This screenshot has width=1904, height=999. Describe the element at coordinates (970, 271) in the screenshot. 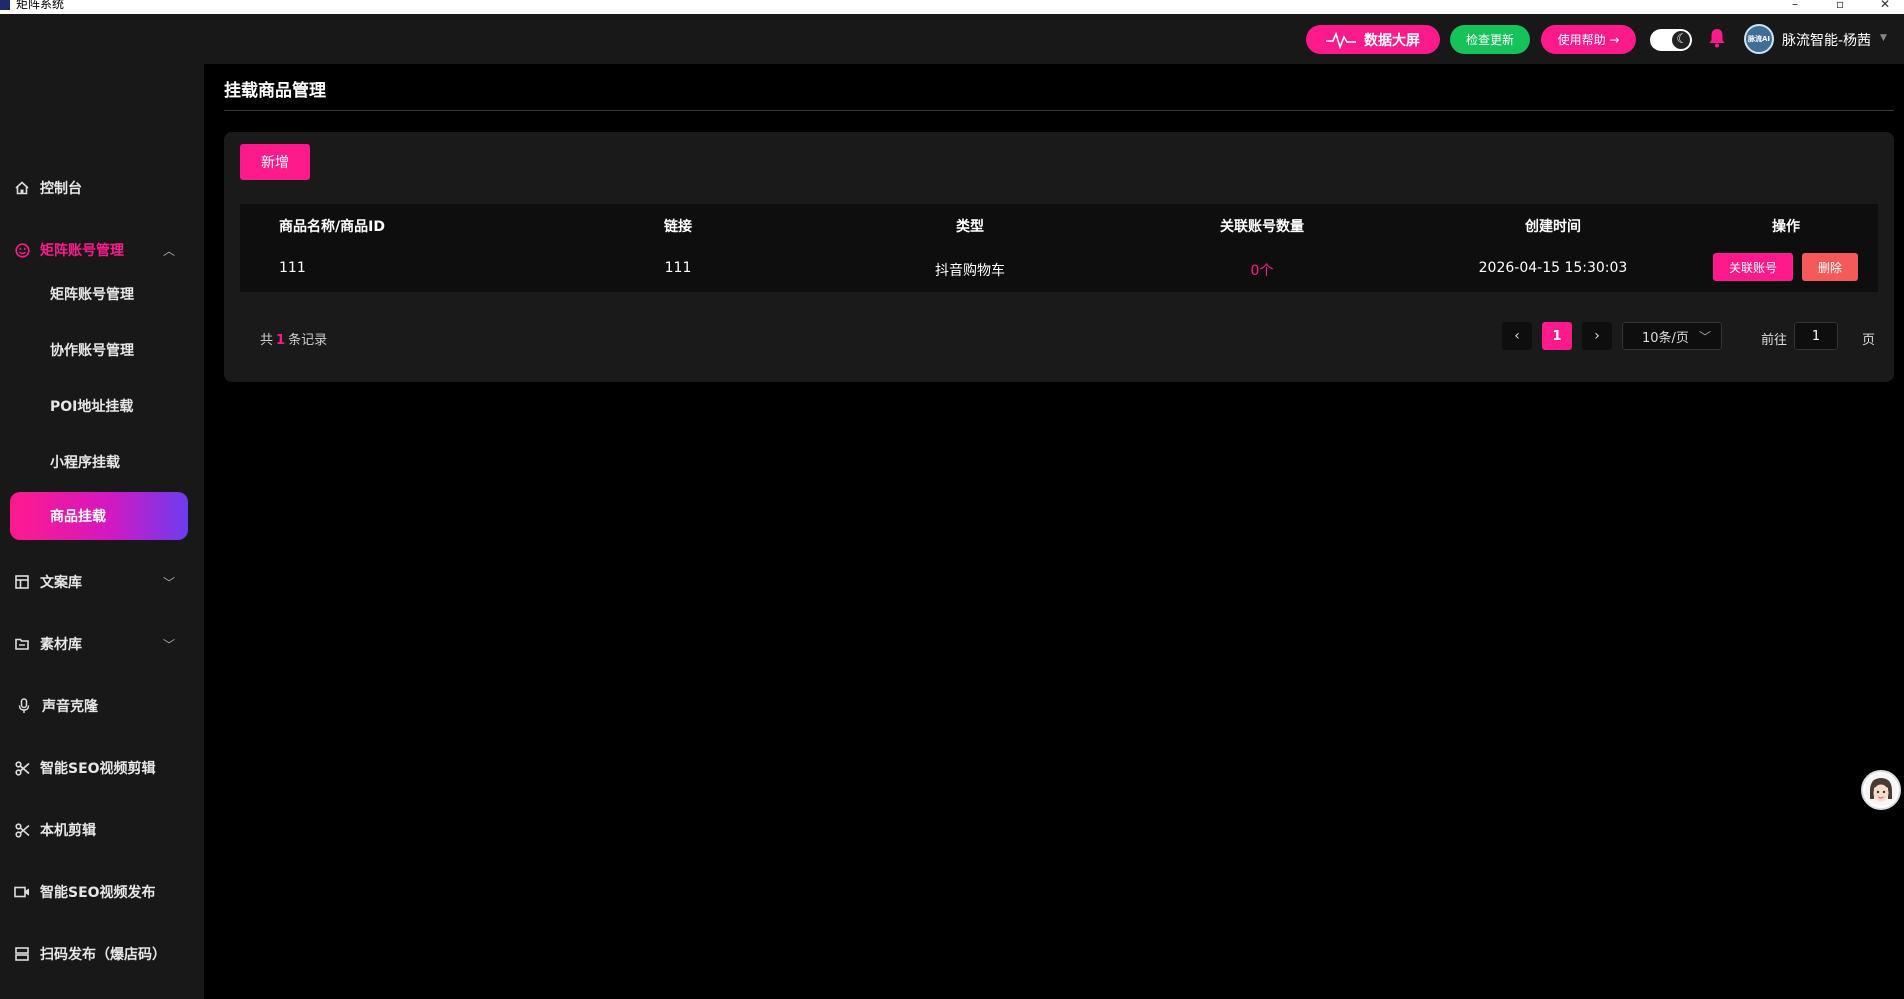

I see `table-cell-type: 抖音购物车` at that location.